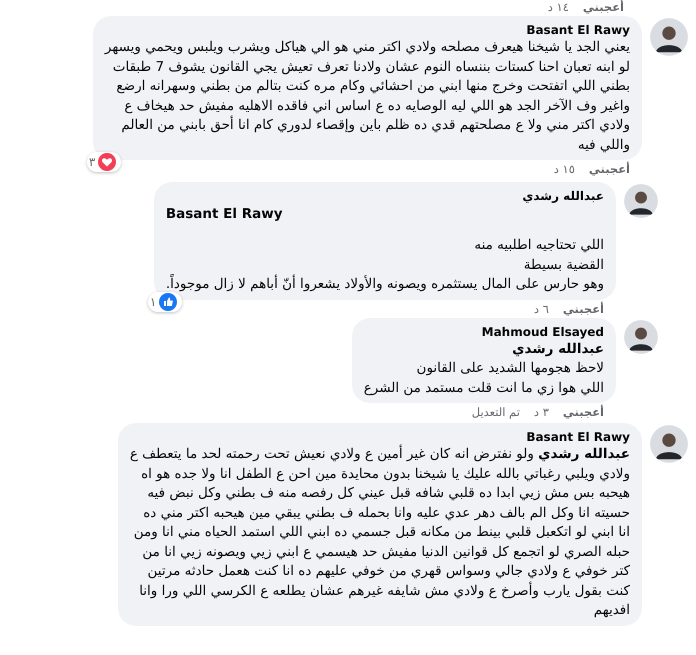 Image resolution: width=696 pixels, height=655 pixels. What do you see at coordinates (564, 169) in the screenshot?
I see `timestamp: ١٥ د` at bounding box center [564, 169].